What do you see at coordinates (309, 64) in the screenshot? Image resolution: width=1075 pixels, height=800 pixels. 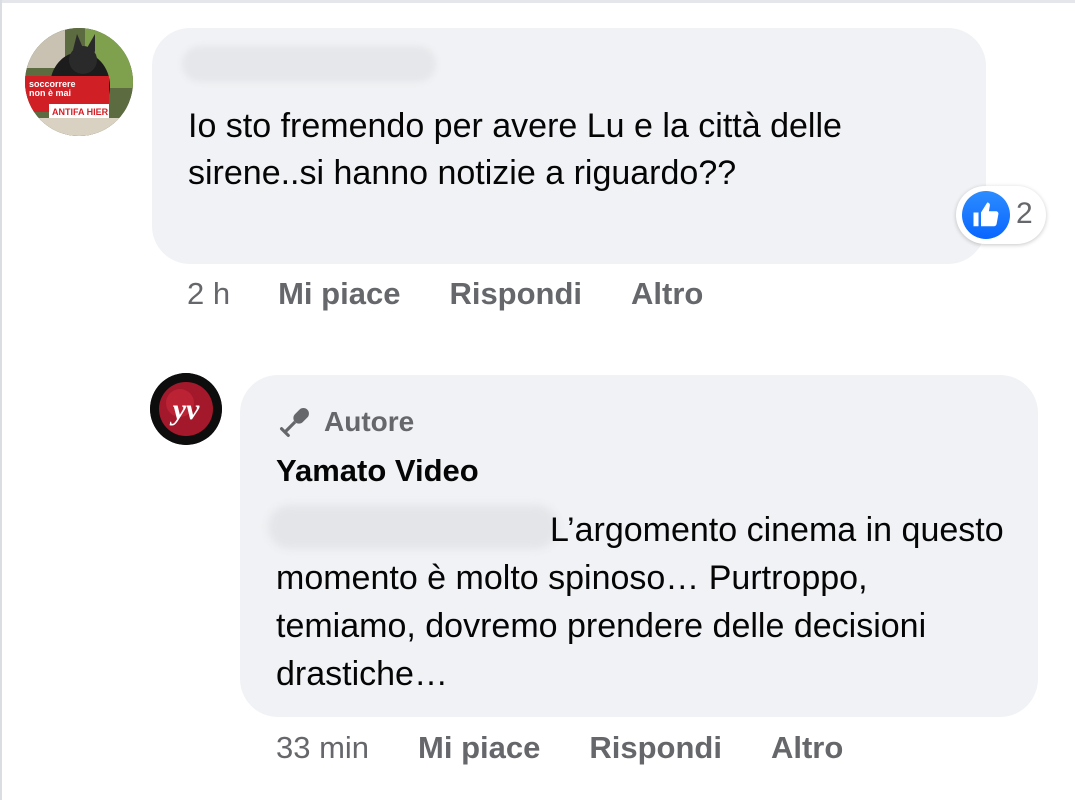 I see `redacted-commenter-name` at bounding box center [309, 64].